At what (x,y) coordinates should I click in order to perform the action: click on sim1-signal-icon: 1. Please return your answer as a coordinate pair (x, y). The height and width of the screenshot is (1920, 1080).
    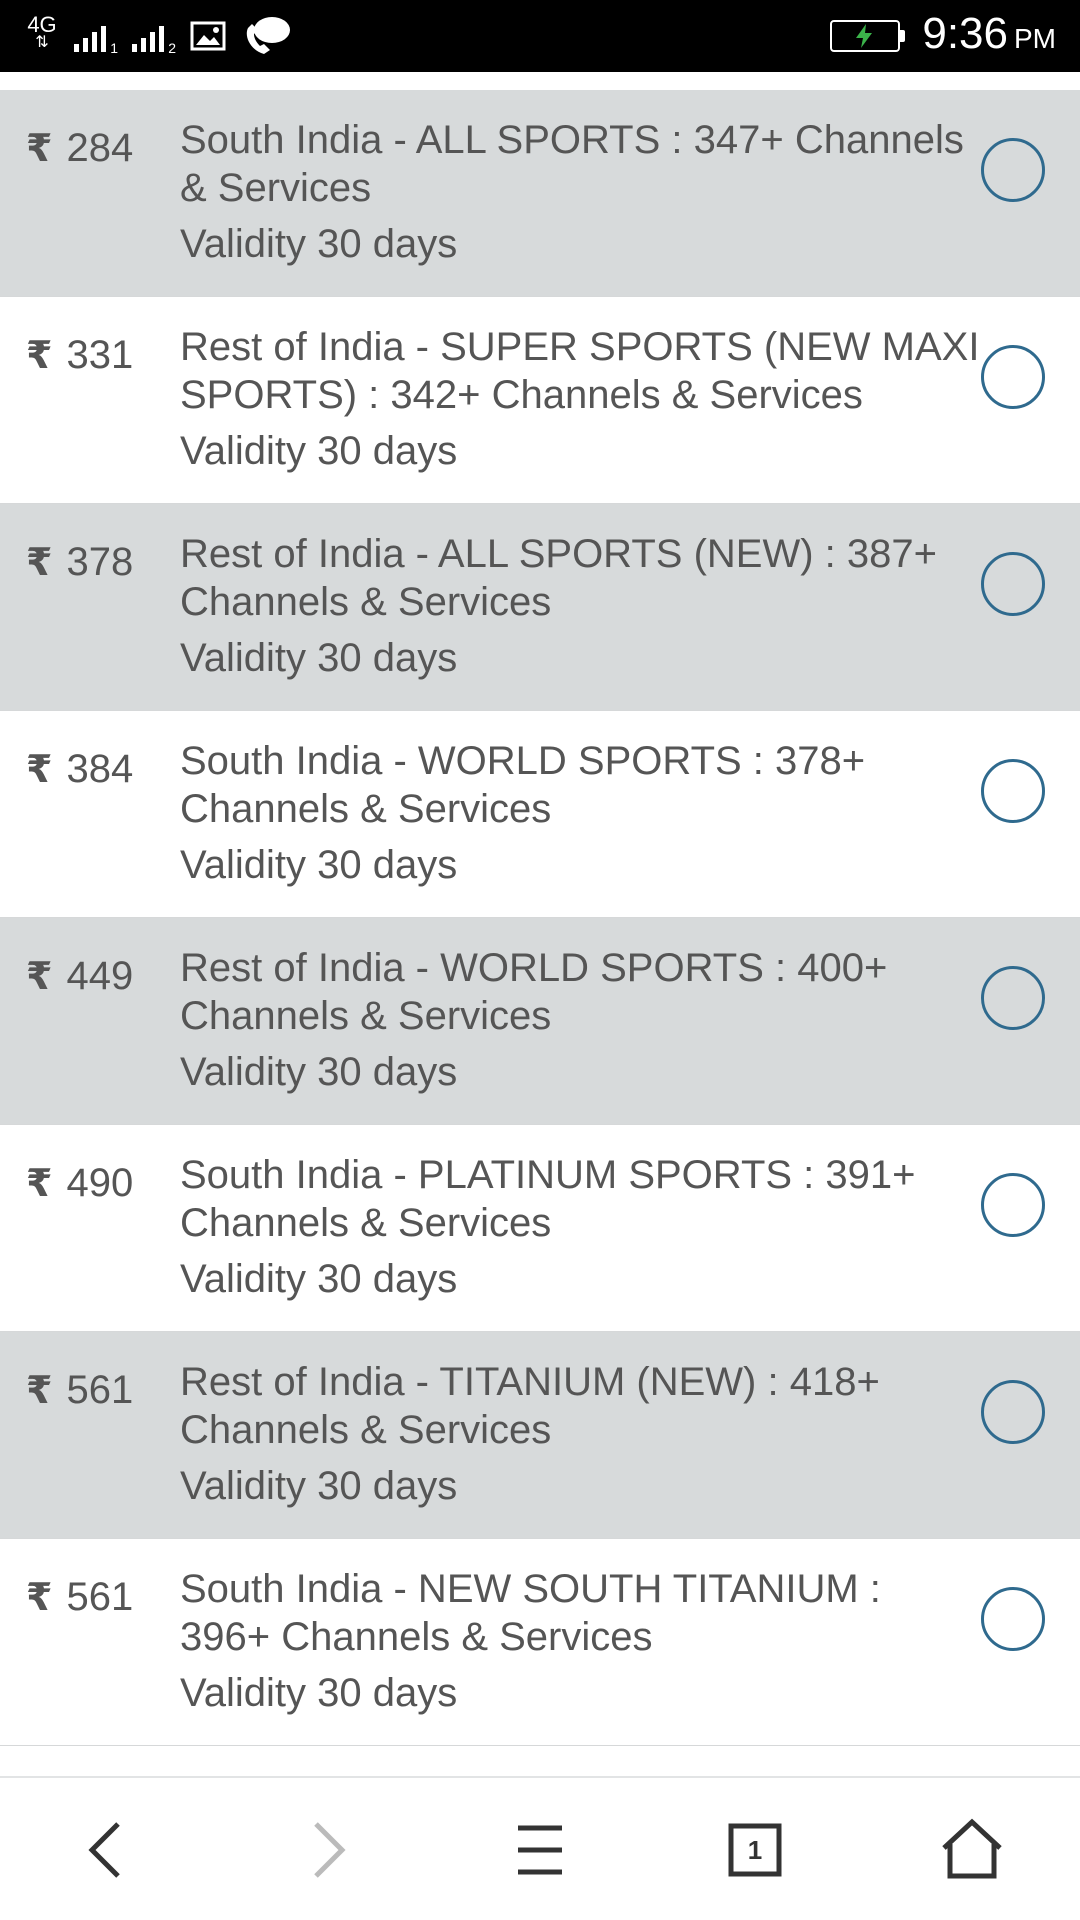
    Looking at the image, I should click on (96, 36).